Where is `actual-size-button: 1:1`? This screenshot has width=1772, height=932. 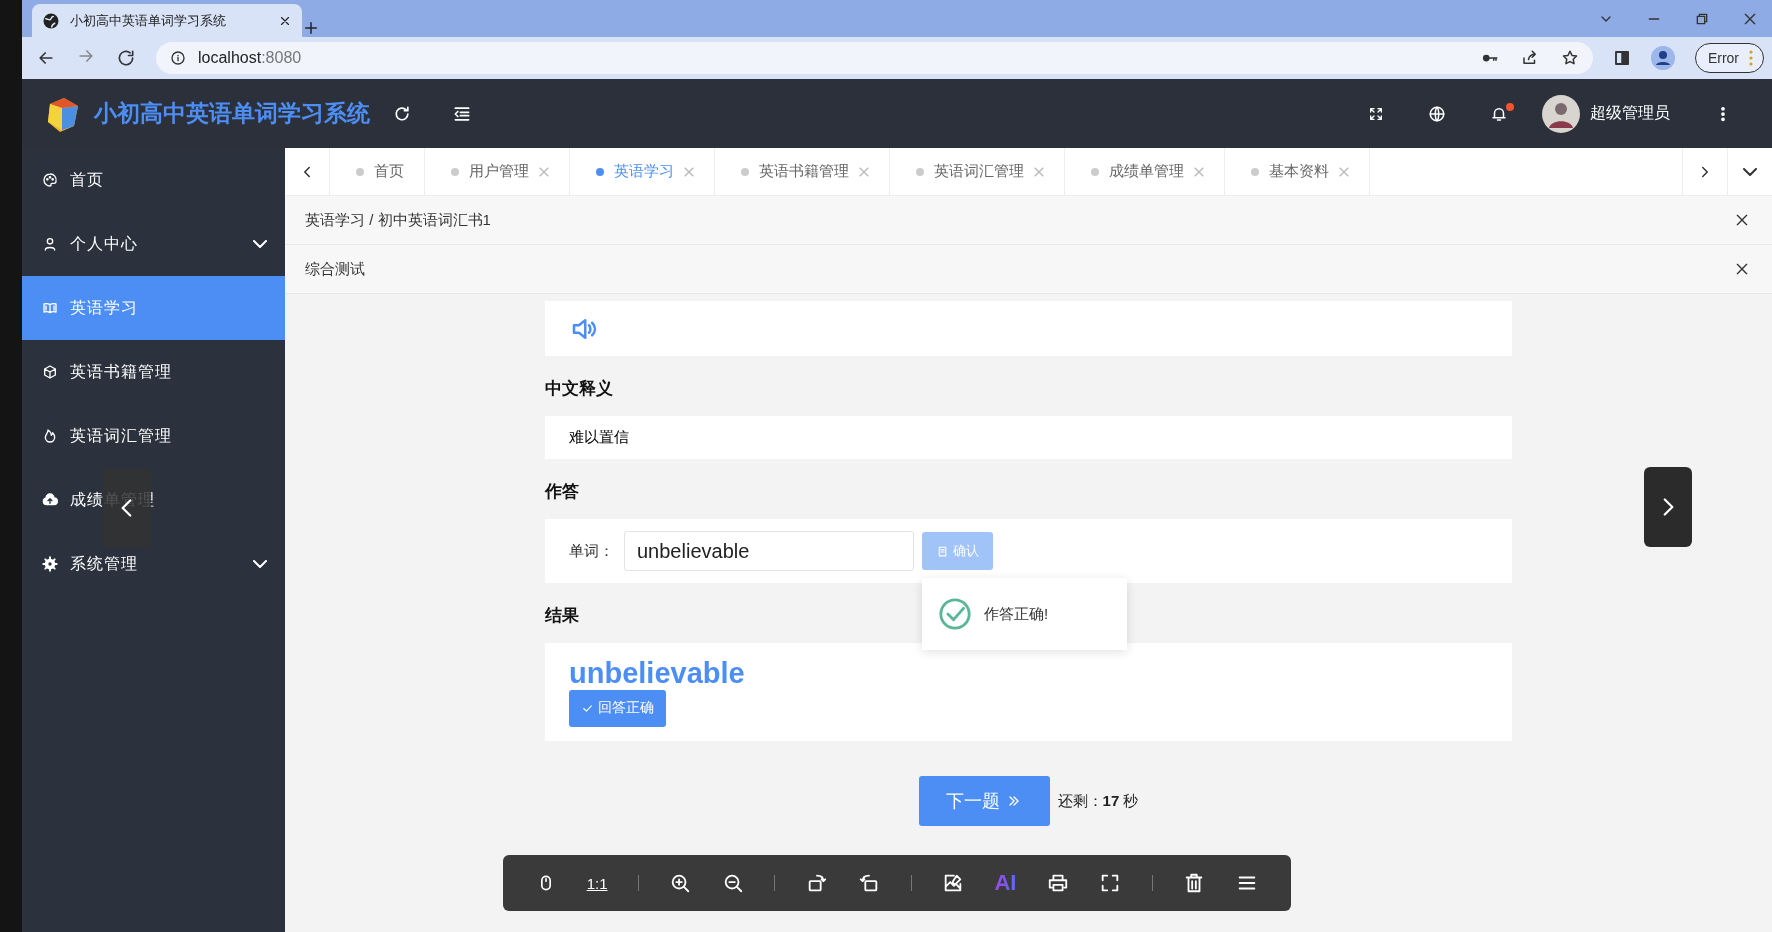
actual-size-button: 1:1 is located at coordinates (597, 883).